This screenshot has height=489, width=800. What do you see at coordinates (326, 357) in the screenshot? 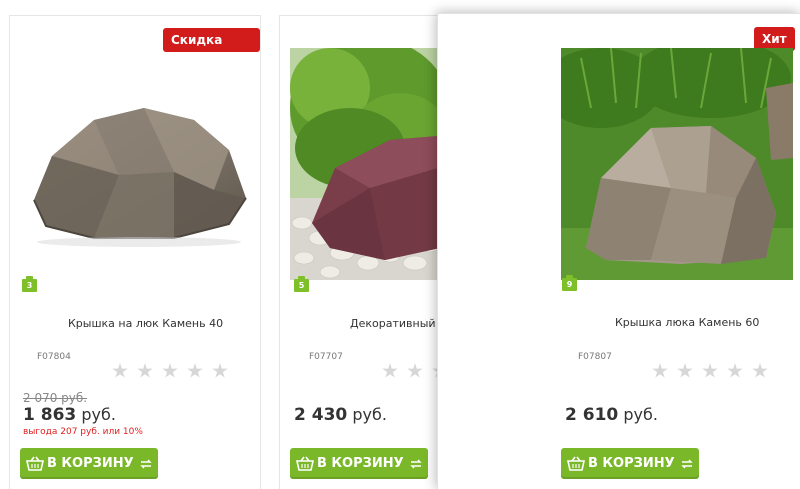
I see `product-sku: F07707` at bounding box center [326, 357].